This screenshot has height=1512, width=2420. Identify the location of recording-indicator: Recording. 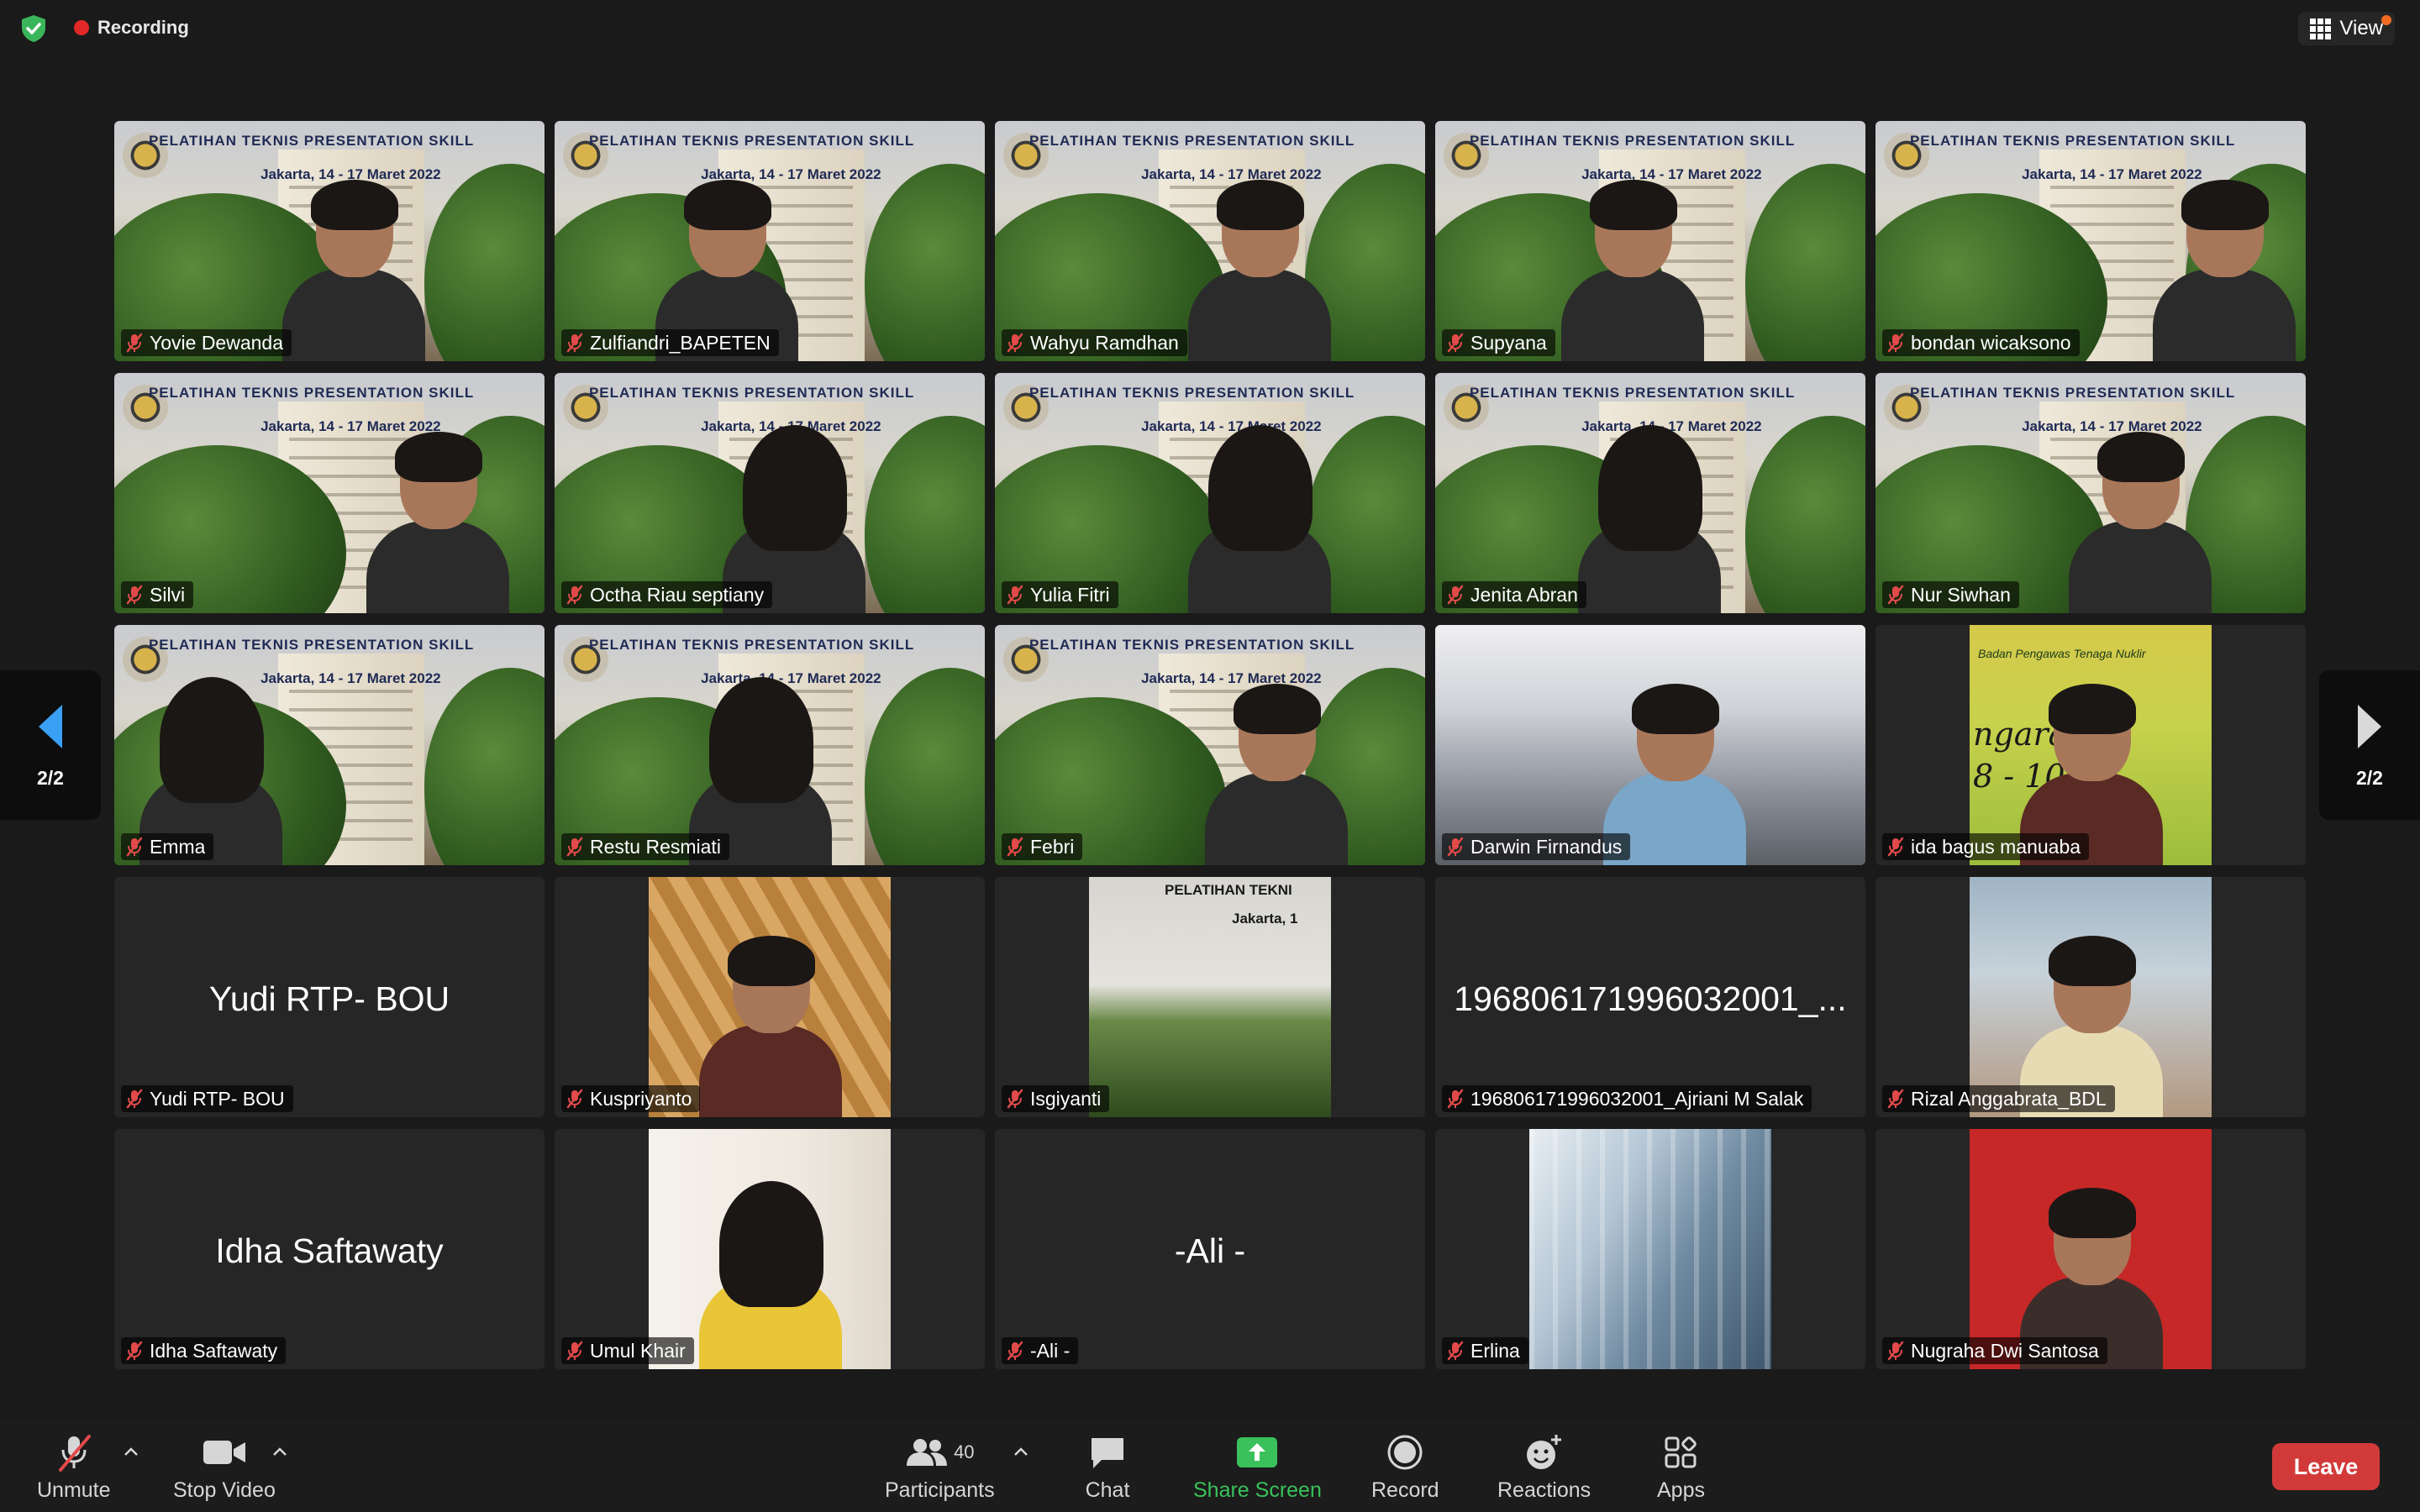
(131, 27).